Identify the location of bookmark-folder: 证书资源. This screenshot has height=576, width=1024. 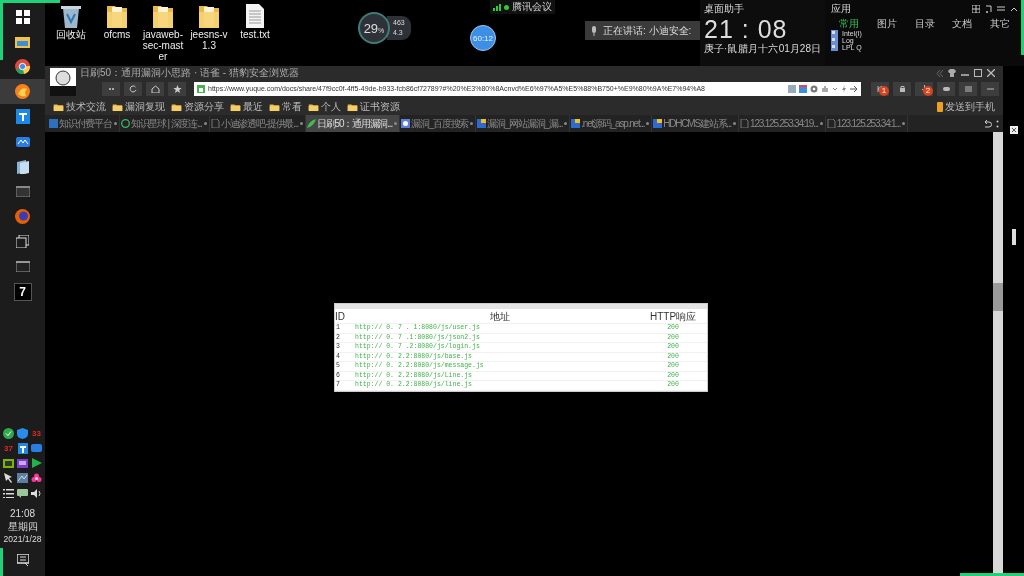
(373, 106).